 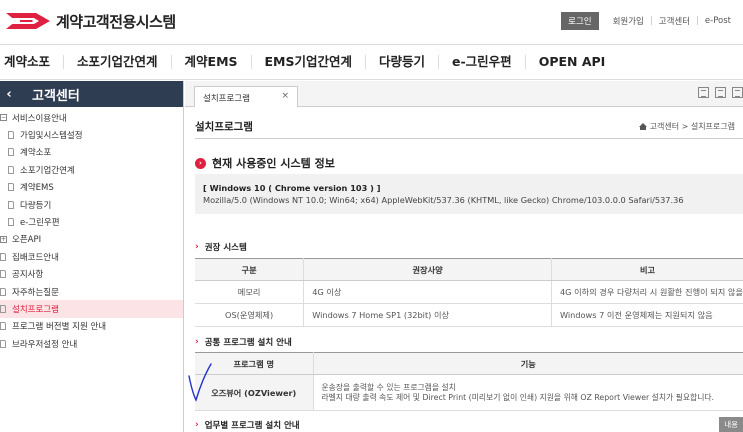 I want to click on close-icon: ×, so click(x=285, y=96).